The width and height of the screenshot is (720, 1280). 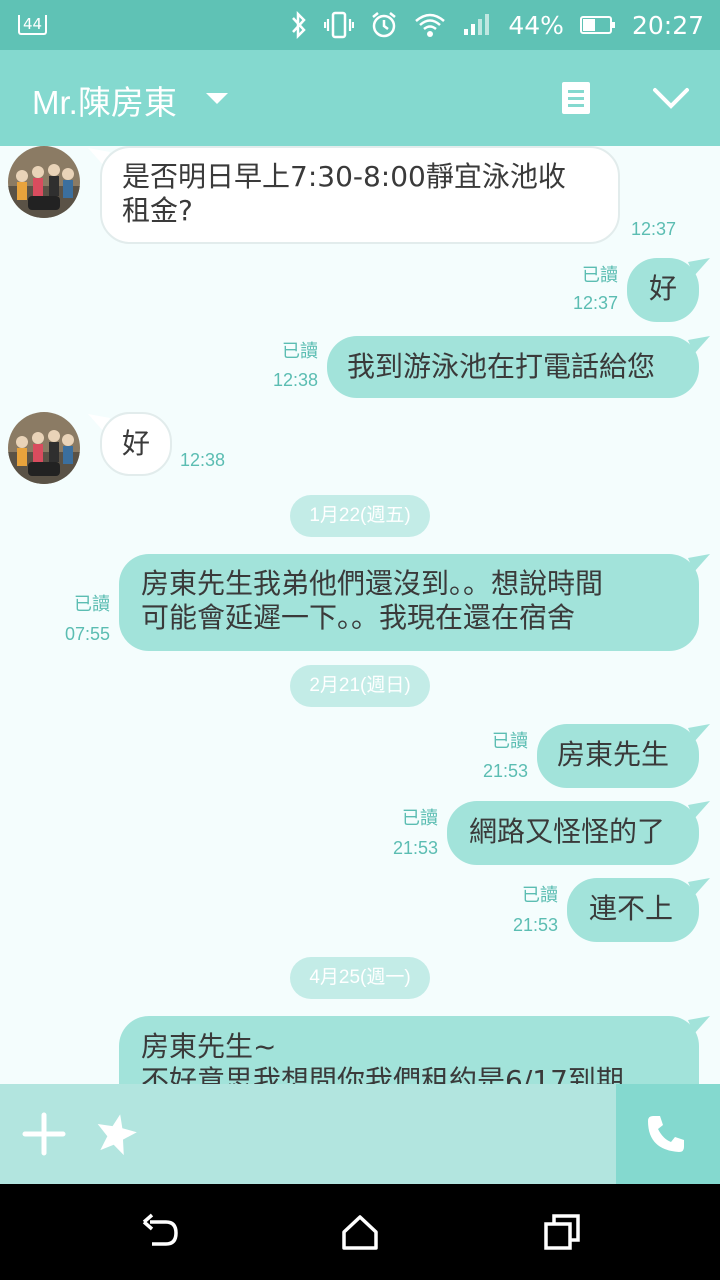 I want to click on system-nav-bar, so click(x=360, y=1232).